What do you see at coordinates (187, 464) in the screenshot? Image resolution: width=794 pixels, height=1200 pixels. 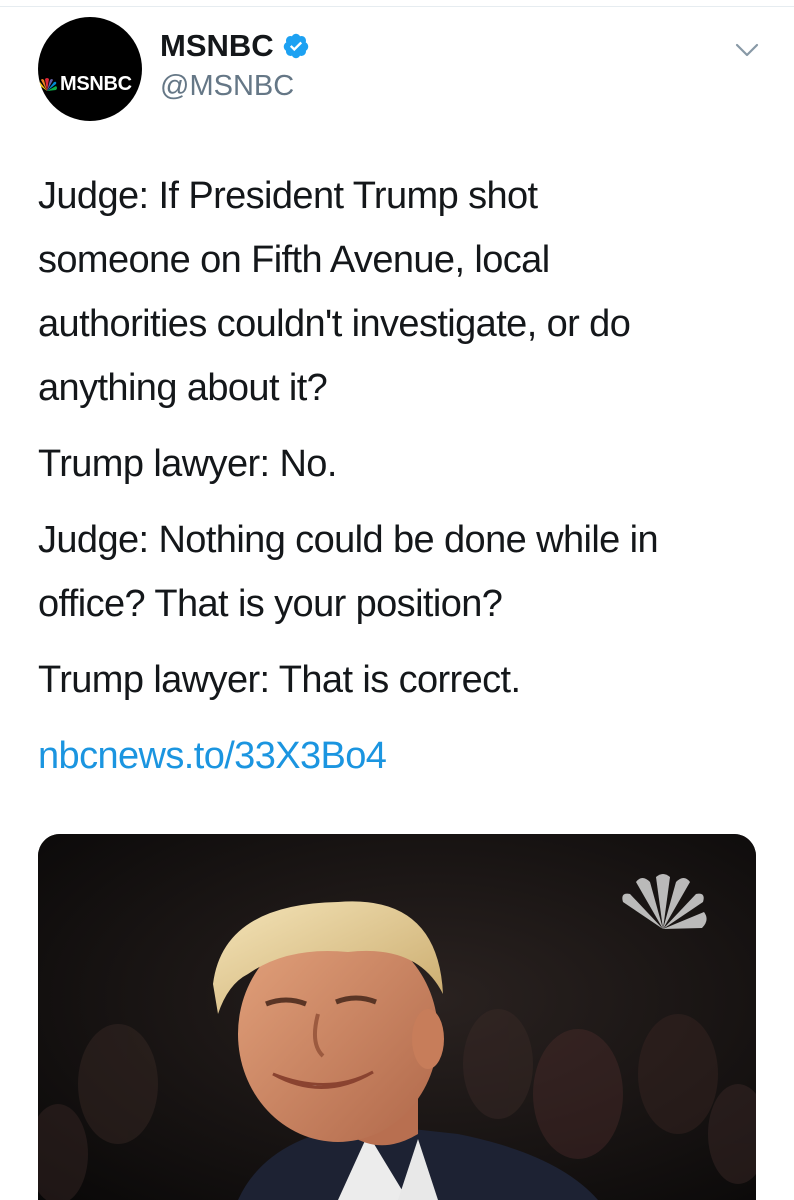 I see `tweet-line: Trump lawyer: No.` at bounding box center [187, 464].